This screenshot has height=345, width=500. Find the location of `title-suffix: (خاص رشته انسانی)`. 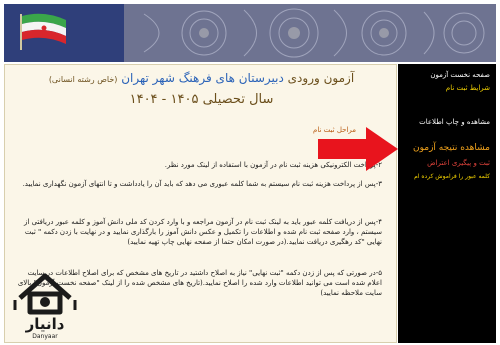

title-suffix: (خاص رشته انسانی) is located at coordinates (83, 79).